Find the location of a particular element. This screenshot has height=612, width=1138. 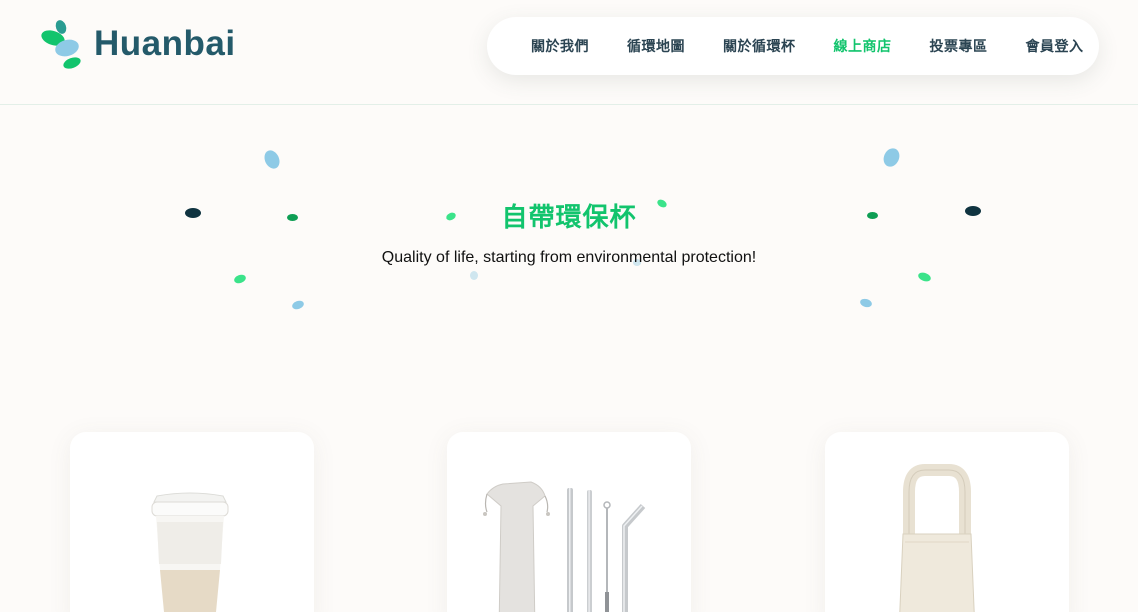

nav-item-recycle-map: 循環地圖 is located at coordinates (656, 46).